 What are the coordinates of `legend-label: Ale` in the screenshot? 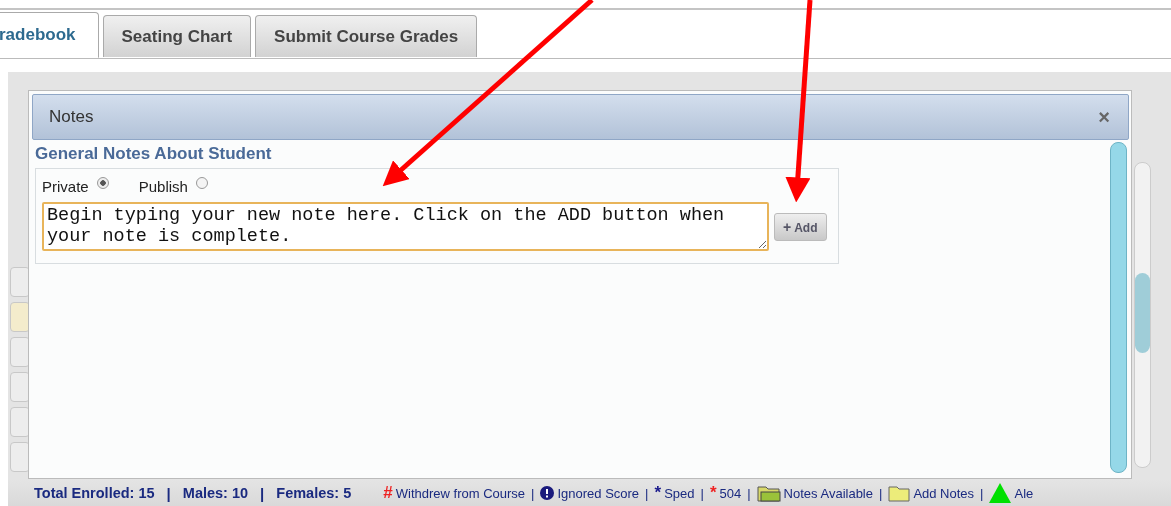 It's located at (1024, 493).